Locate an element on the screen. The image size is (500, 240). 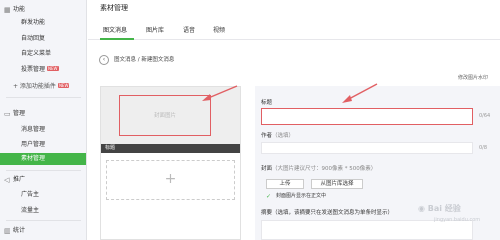
cover-hint: （大图片建议尺寸：900像素 * 500像素） is located at coordinates (324, 169).